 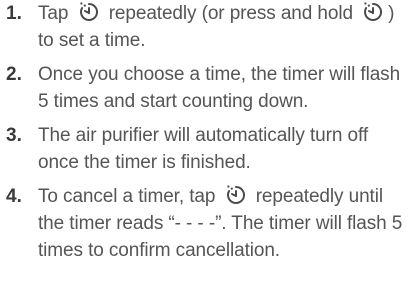 What do you see at coordinates (231, 13) in the screenshot?
I see `step-text-part: repeatedly (or press and hold` at bounding box center [231, 13].